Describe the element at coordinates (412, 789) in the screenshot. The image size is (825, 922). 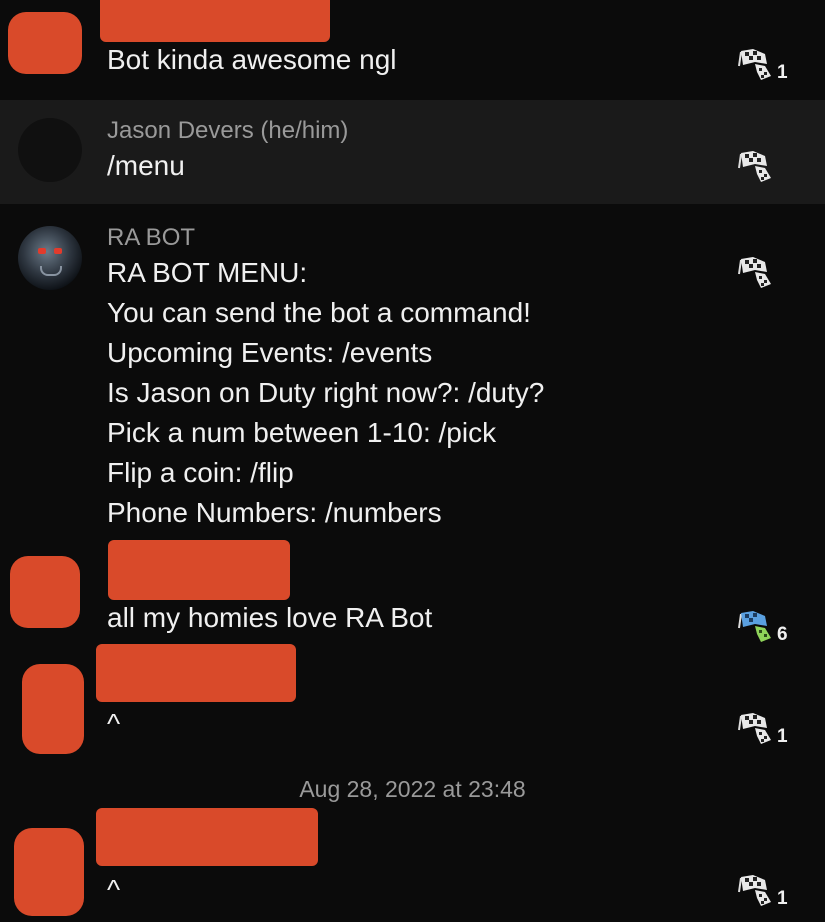
I see `date-divider: Aug 28, 2022 at 23:48` at that location.